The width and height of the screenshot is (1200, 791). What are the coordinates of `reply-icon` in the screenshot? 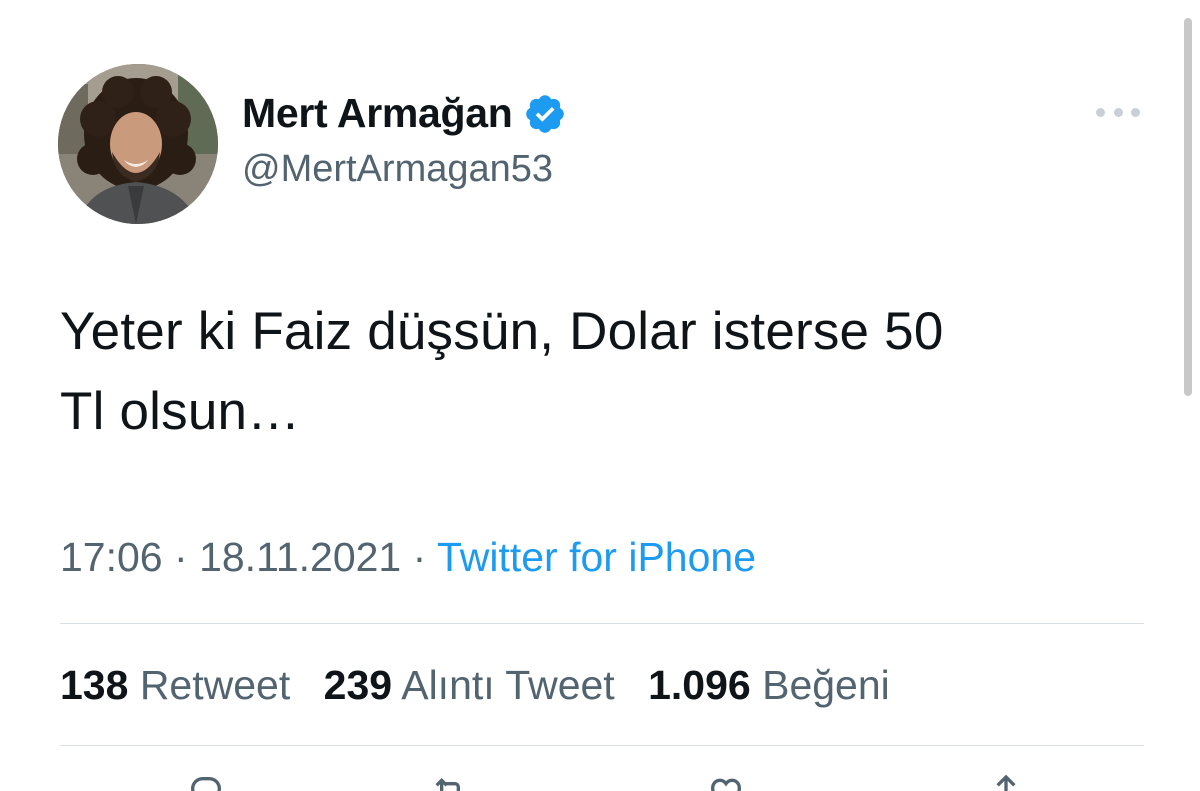 It's located at (206, 781).